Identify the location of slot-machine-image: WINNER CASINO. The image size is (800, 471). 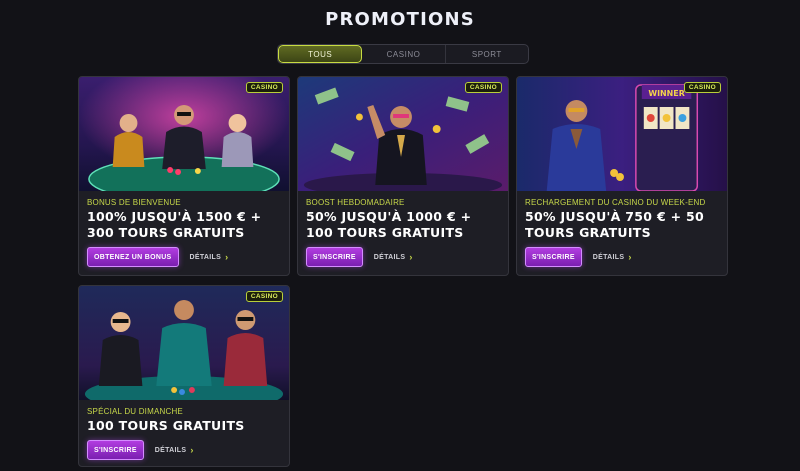
(622, 134).